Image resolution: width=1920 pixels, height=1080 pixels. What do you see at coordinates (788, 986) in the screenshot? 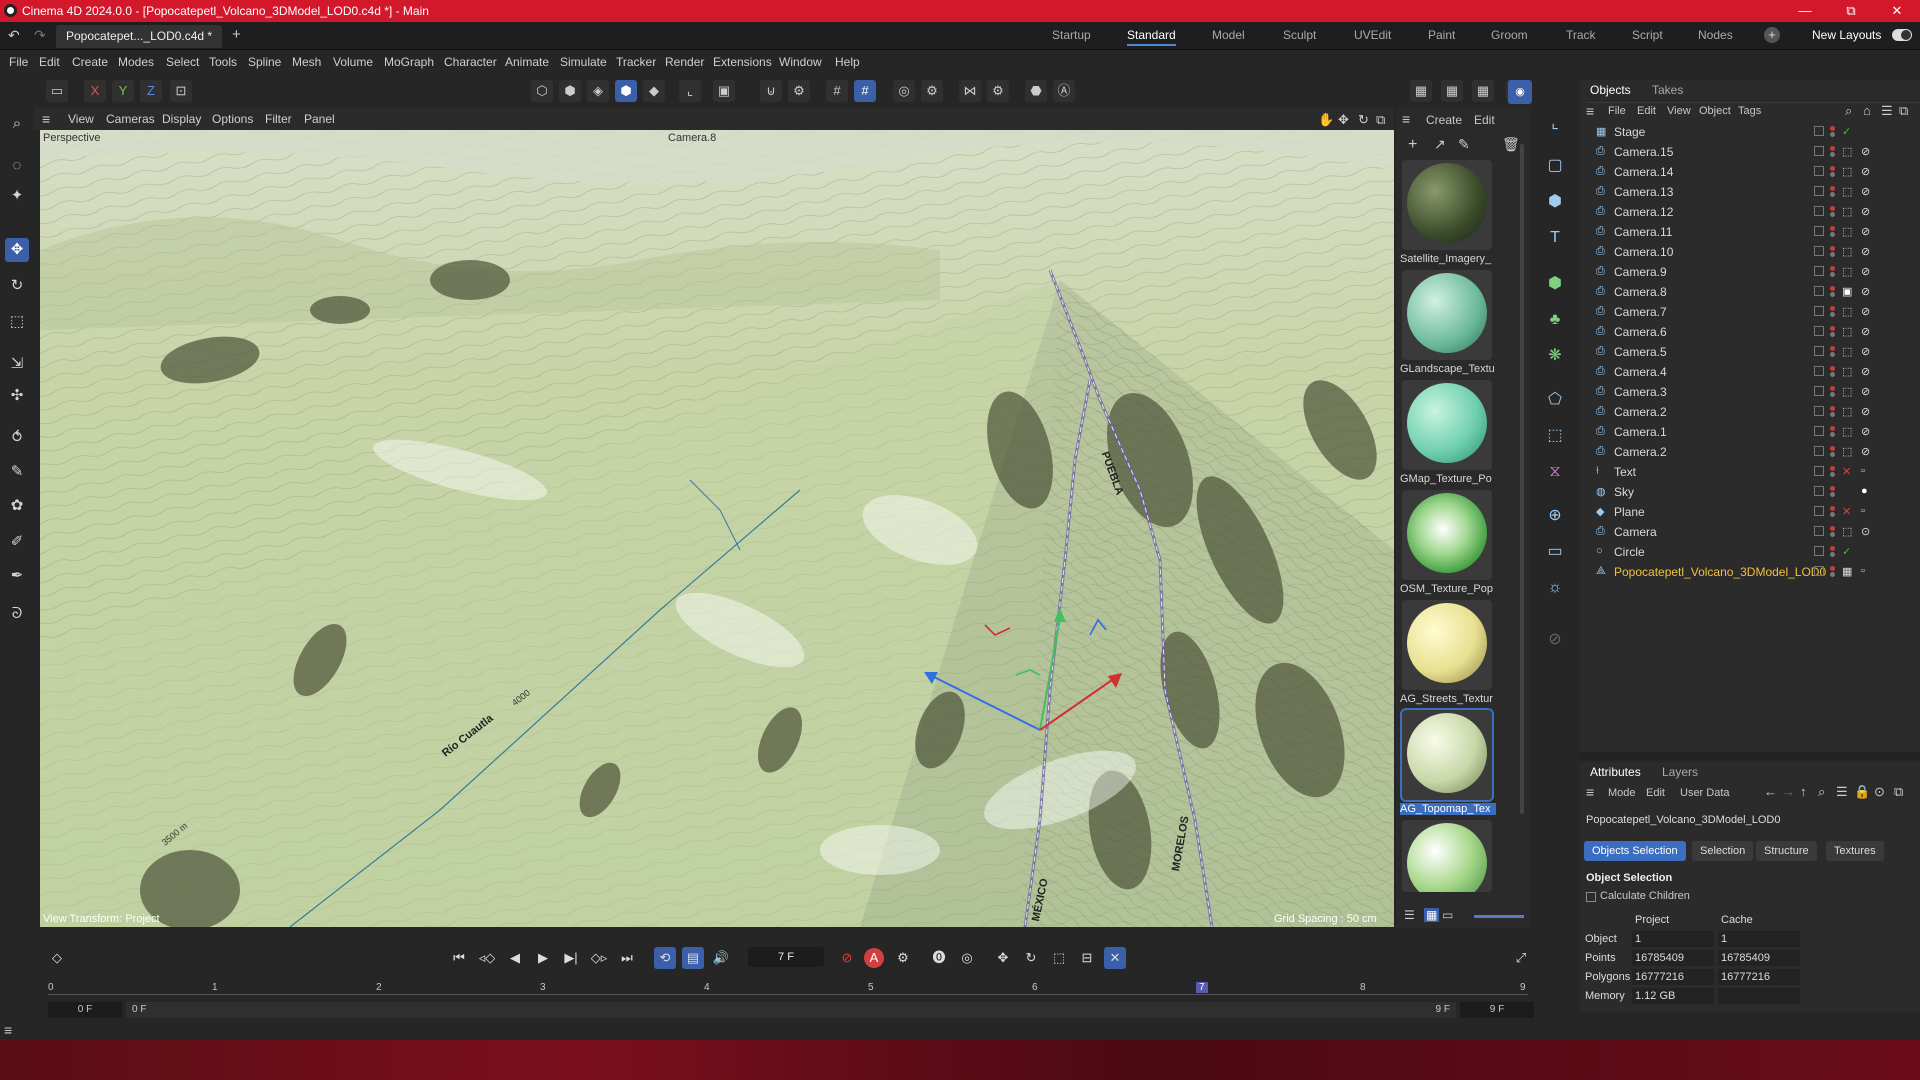
I see `timeline-ruler: 0 1 2 3 4 5 6 7 8 9` at bounding box center [788, 986].